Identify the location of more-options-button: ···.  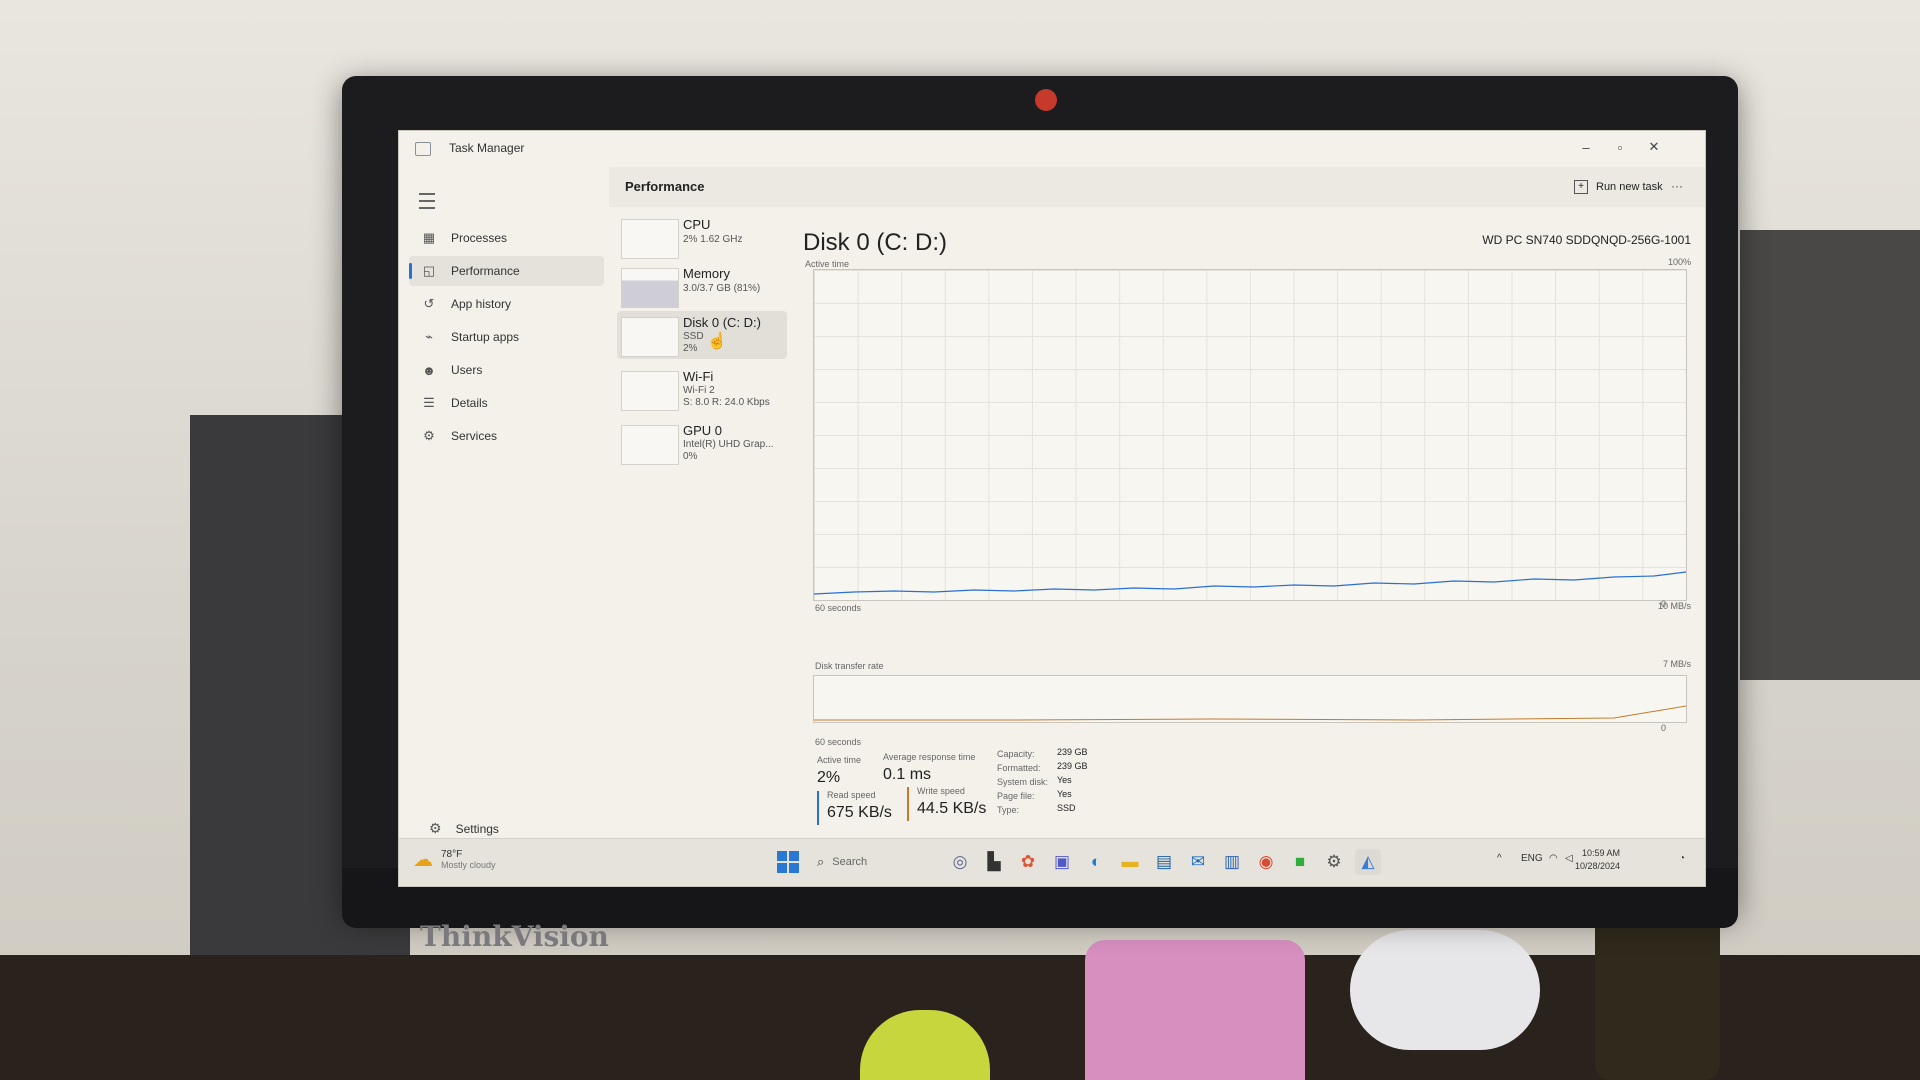
(1677, 186).